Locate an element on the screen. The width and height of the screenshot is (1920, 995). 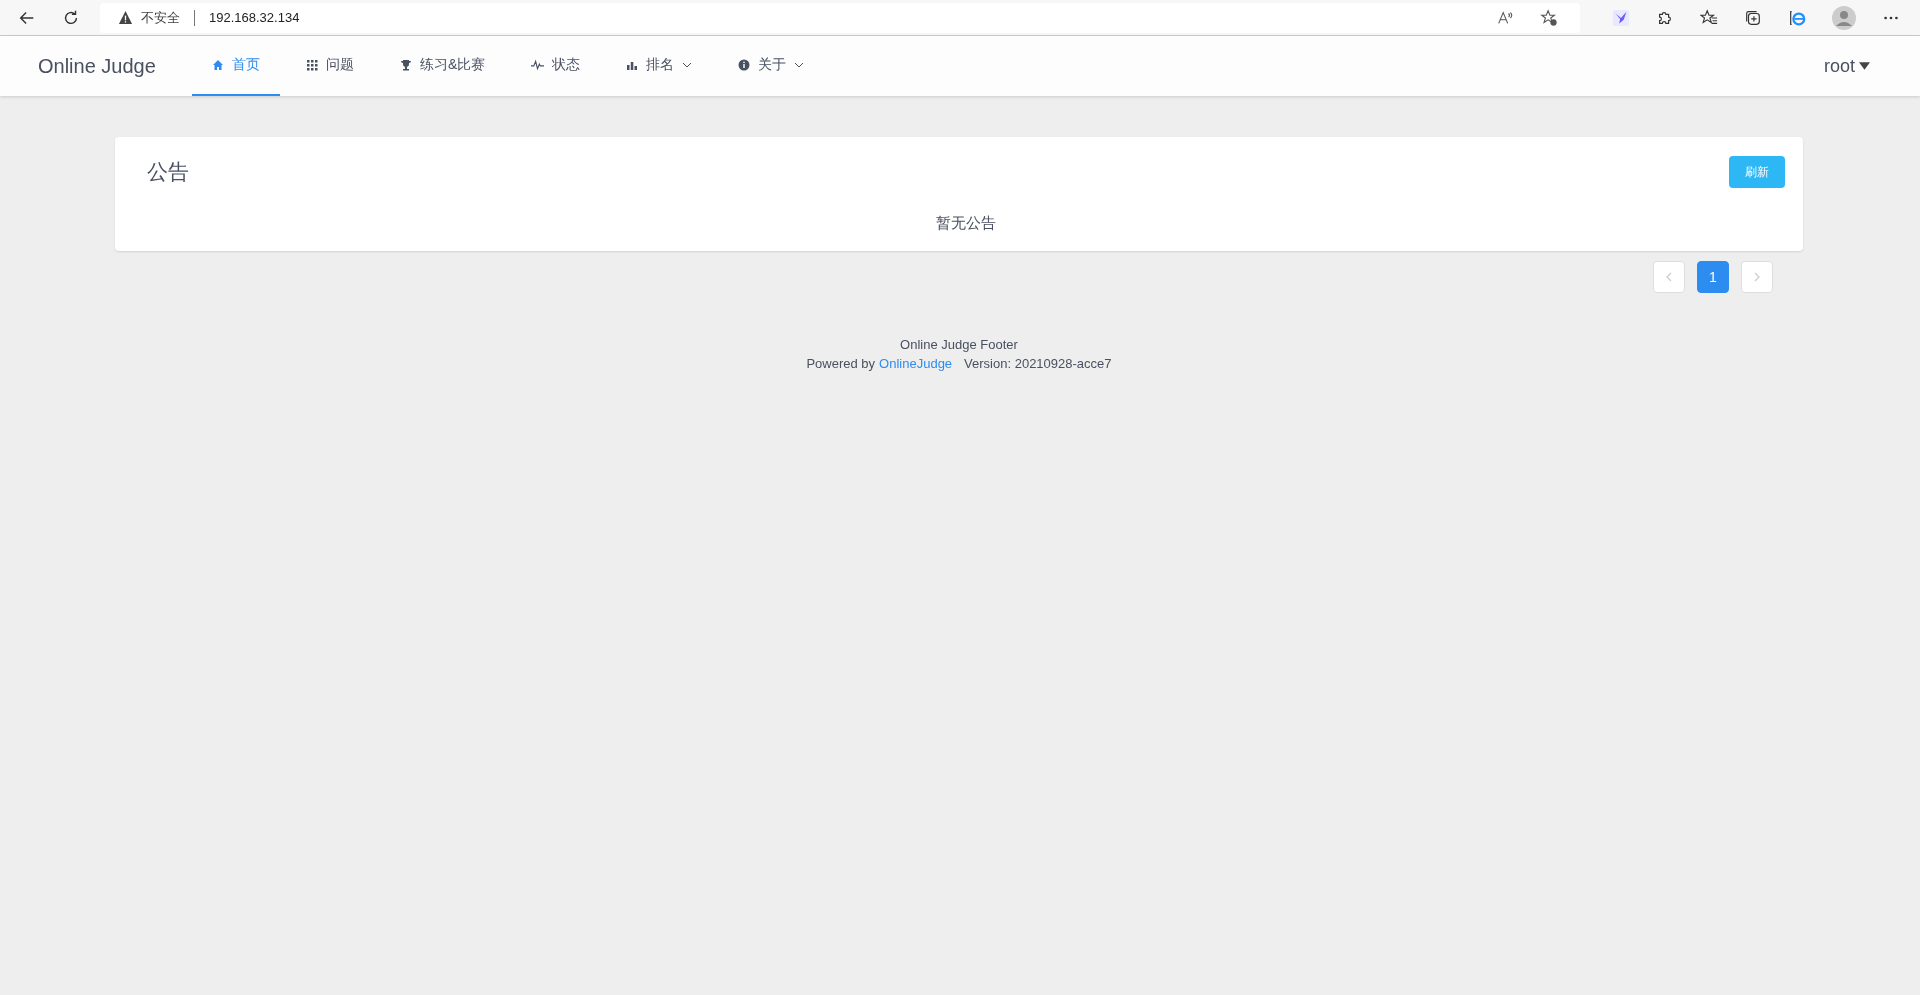
chevron-left-icon is located at coordinates (1669, 277).